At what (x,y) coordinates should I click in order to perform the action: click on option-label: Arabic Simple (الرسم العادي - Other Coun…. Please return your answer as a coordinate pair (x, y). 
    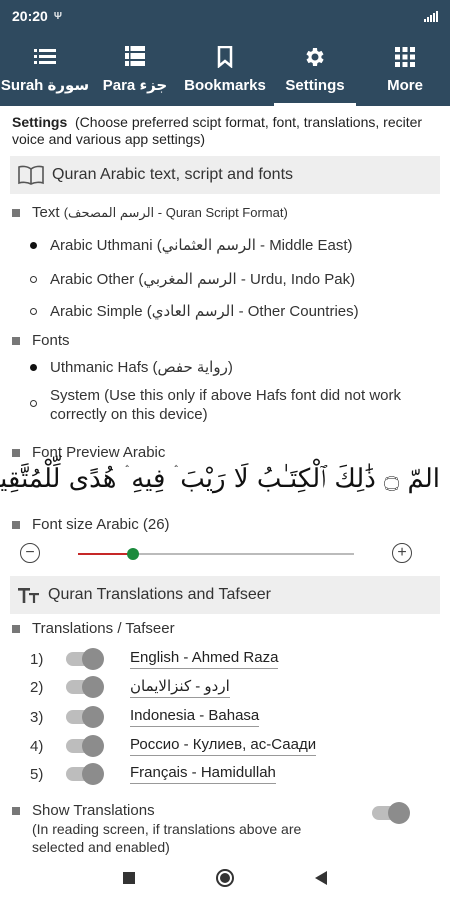
    Looking at the image, I should click on (204, 311).